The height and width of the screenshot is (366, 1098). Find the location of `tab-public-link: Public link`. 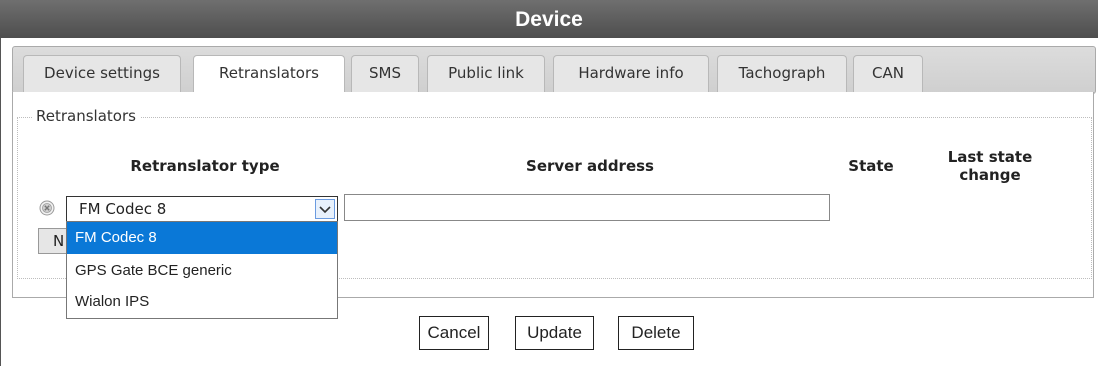

tab-public-link: Public link is located at coordinates (486, 73).